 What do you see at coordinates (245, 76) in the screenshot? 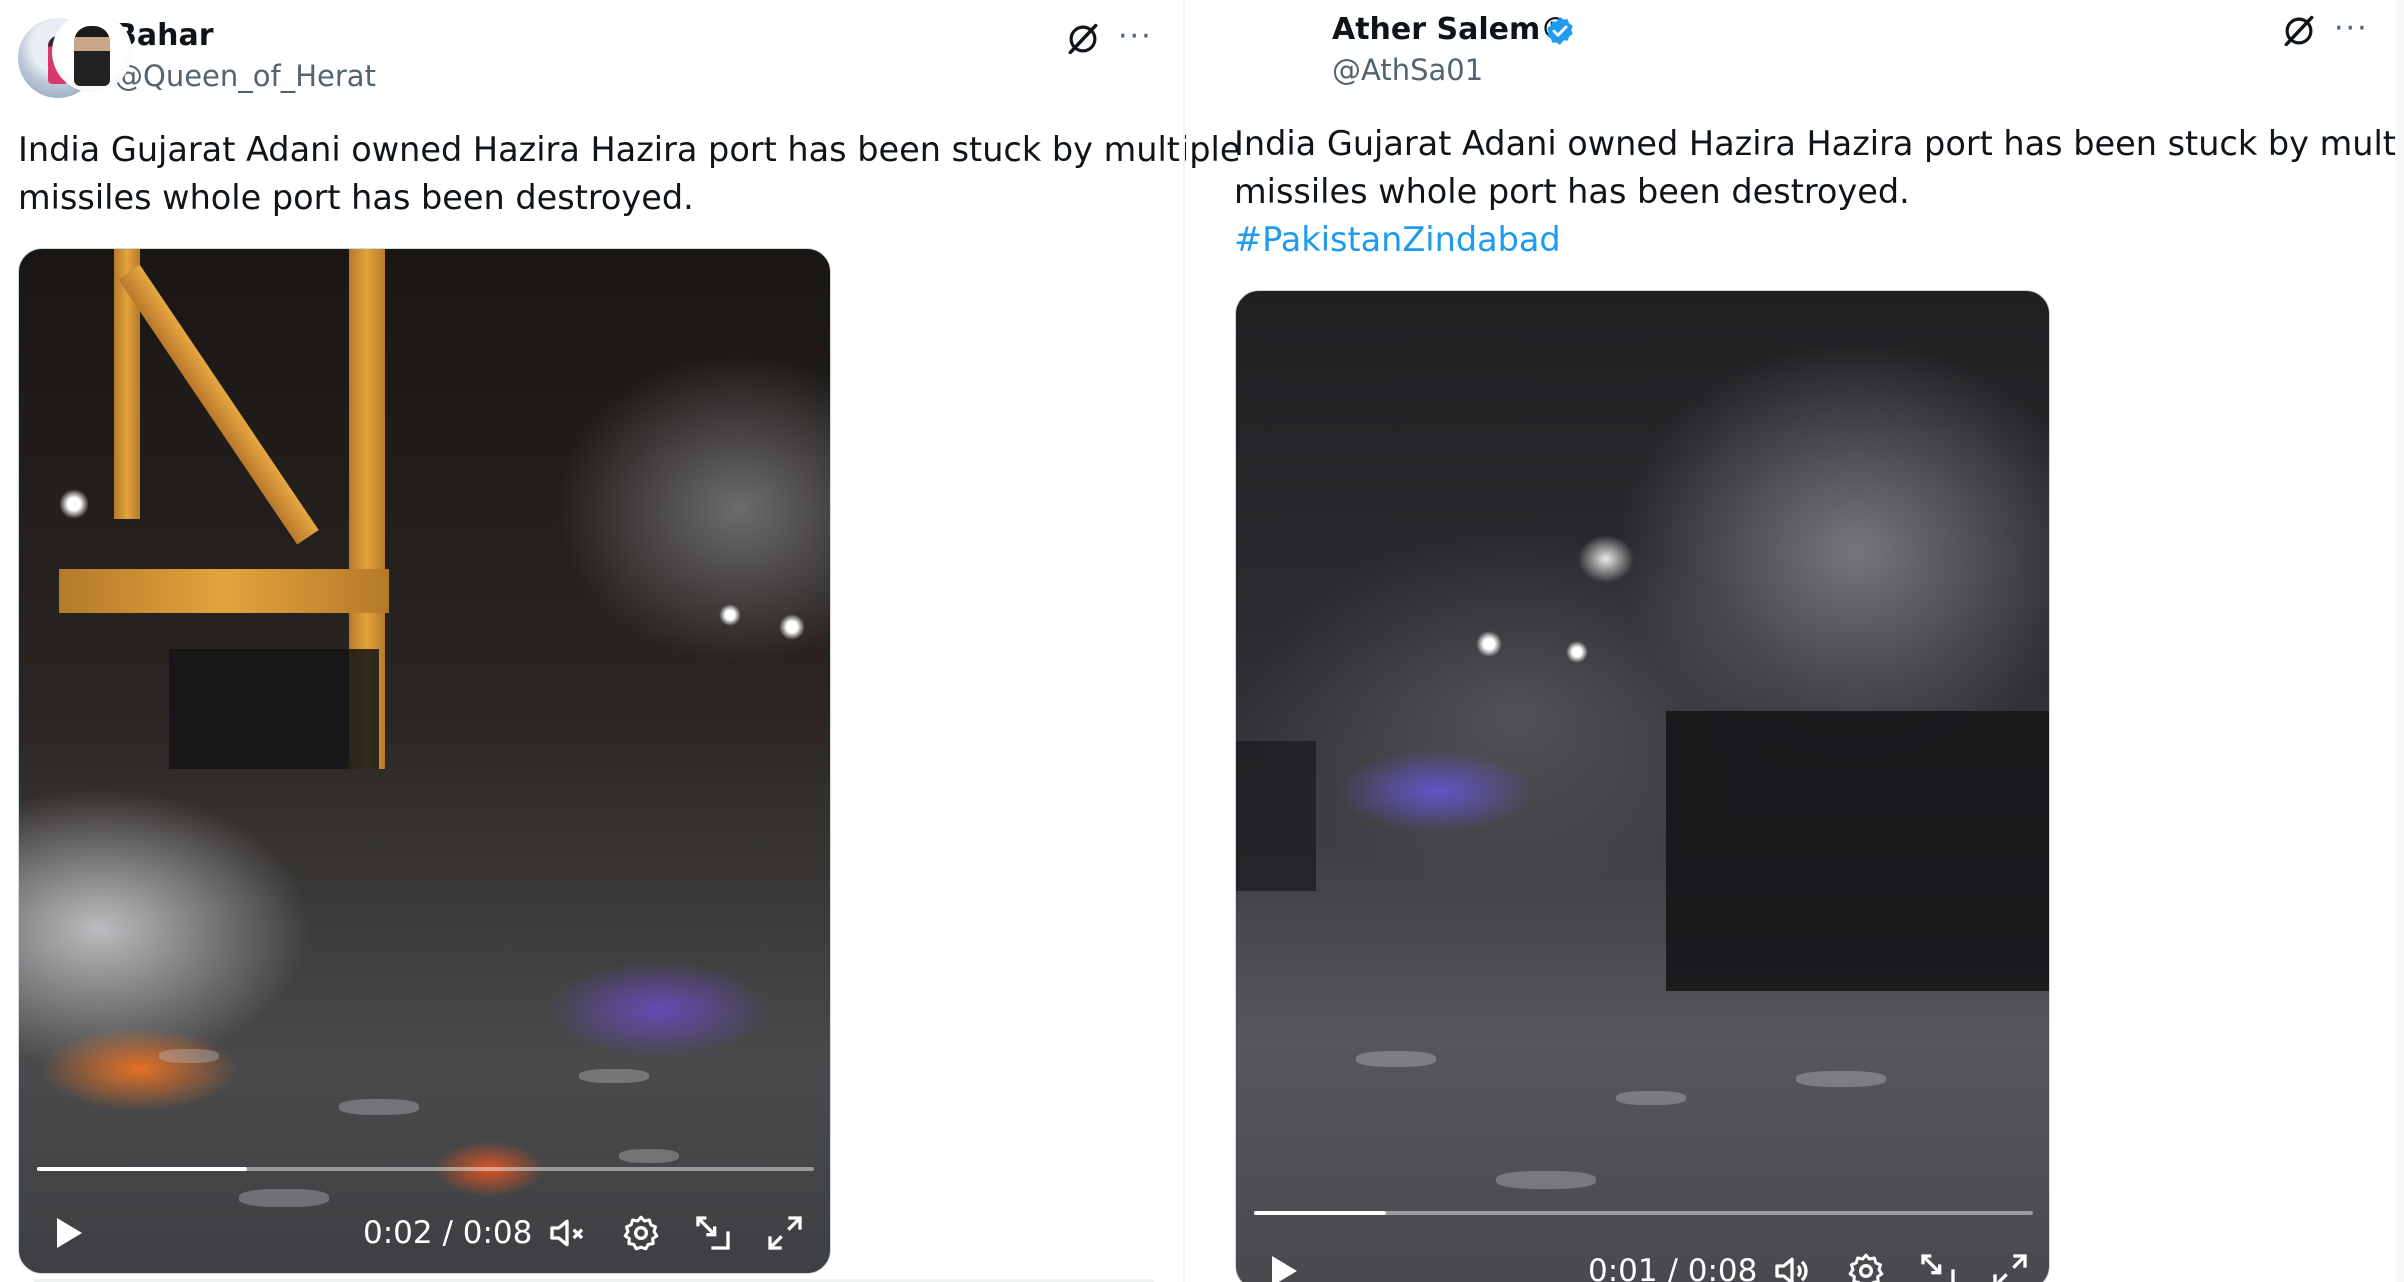
I see `user-handle: @Queen_of_Herat` at bounding box center [245, 76].